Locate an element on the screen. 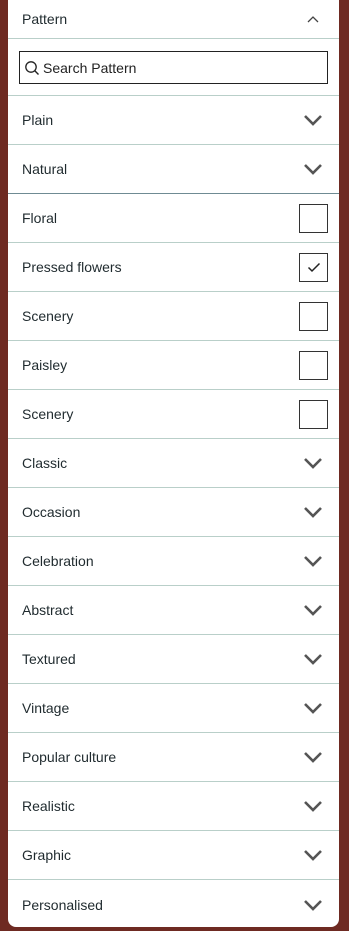 The height and width of the screenshot is (931, 349). checkbox-checked is located at coordinates (313, 267).